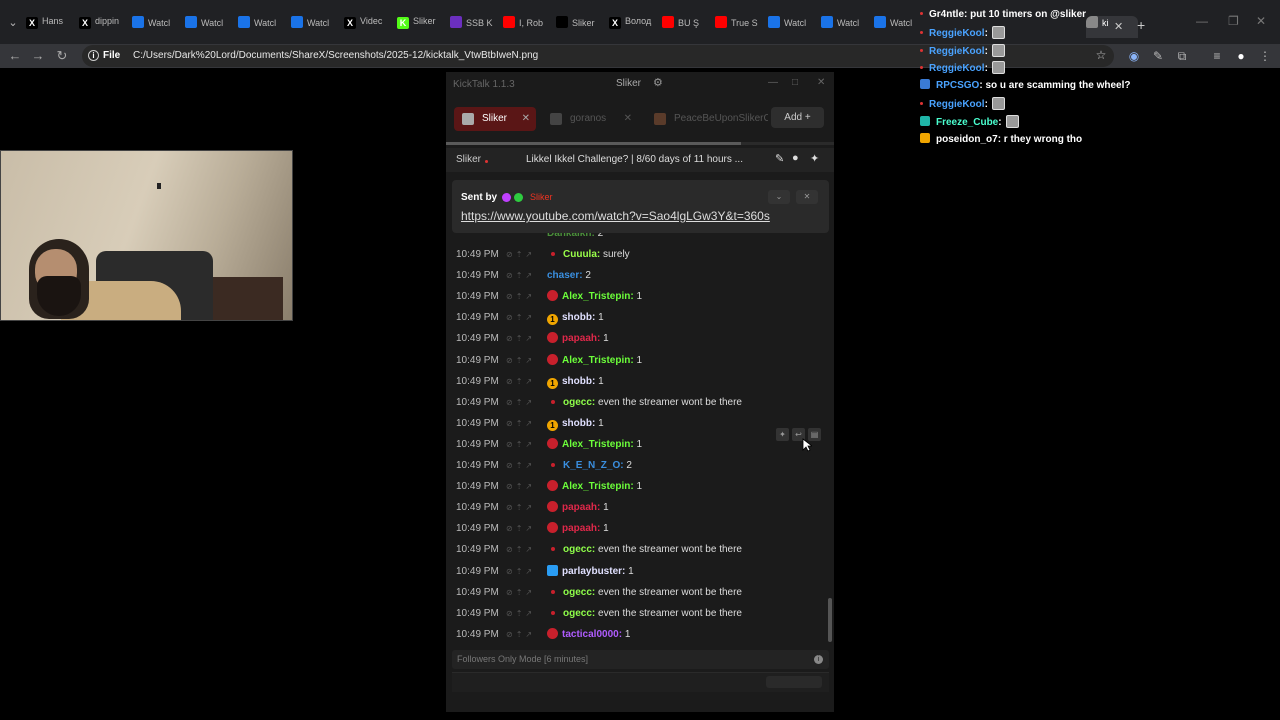 The image size is (1280, 720). I want to click on chat-message: 10:49 PM ⊘⇡↗ chaser: 2, so click(523, 276).